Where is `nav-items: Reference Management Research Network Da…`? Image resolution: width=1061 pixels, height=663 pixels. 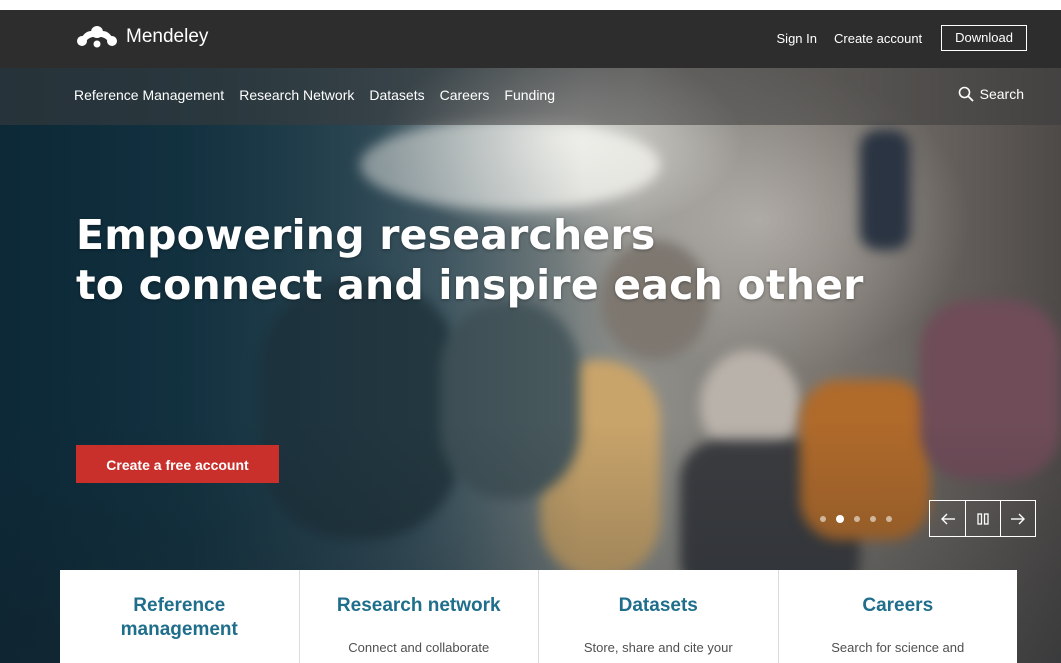 nav-items: Reference Management Research Network Da… is located at coordinates (322, 95).